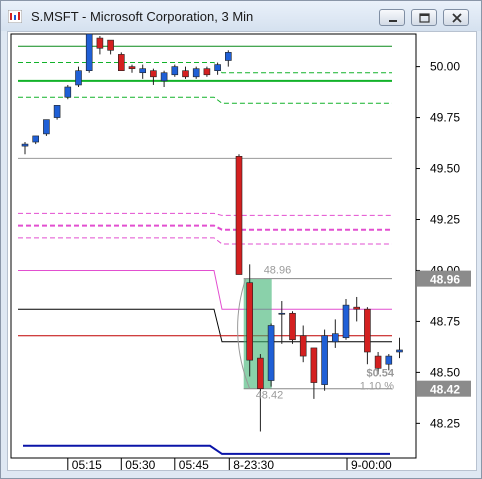  What do you see at coordinates (392, 17) in the screenshot?
I see `minimize-button` at bounding box center [392, 17].